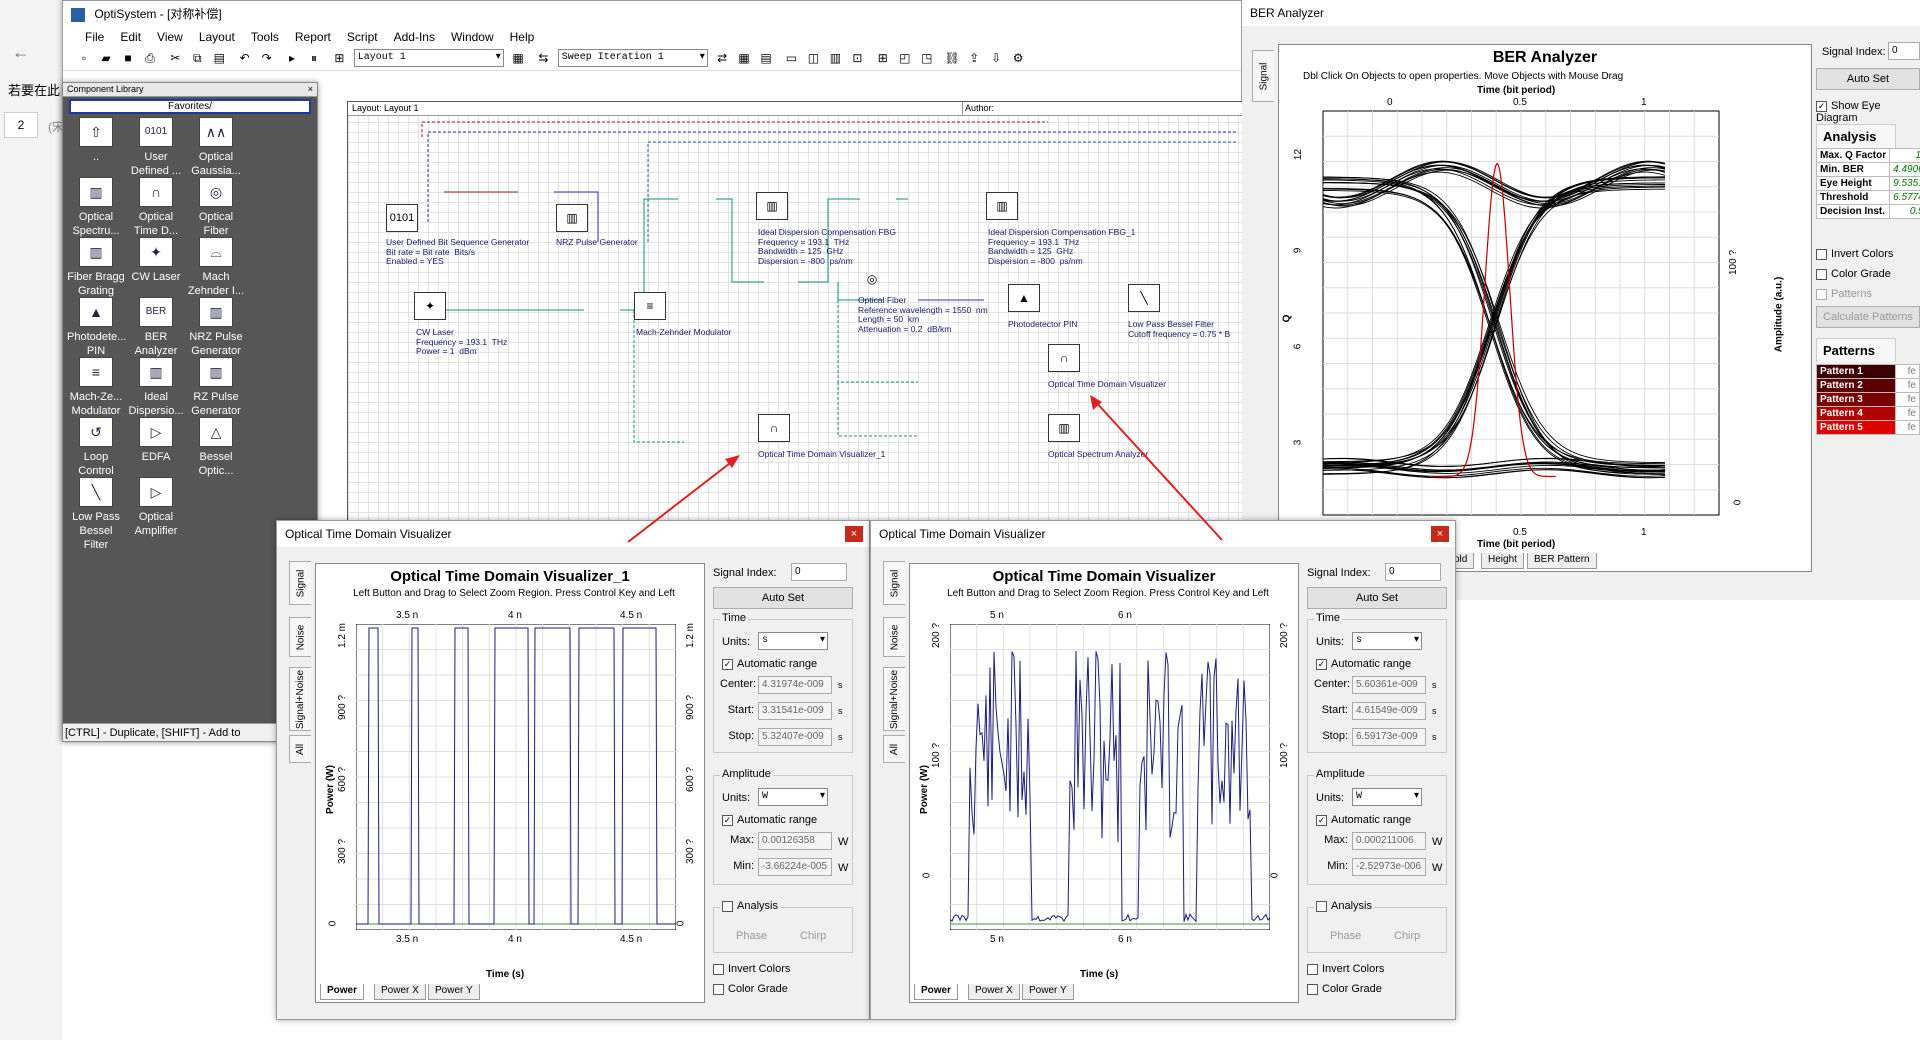  What do you see at coordinates (190, 106) in the screenshot?
I see `library-tab: Favorites/` at bounding box center [190, 106].